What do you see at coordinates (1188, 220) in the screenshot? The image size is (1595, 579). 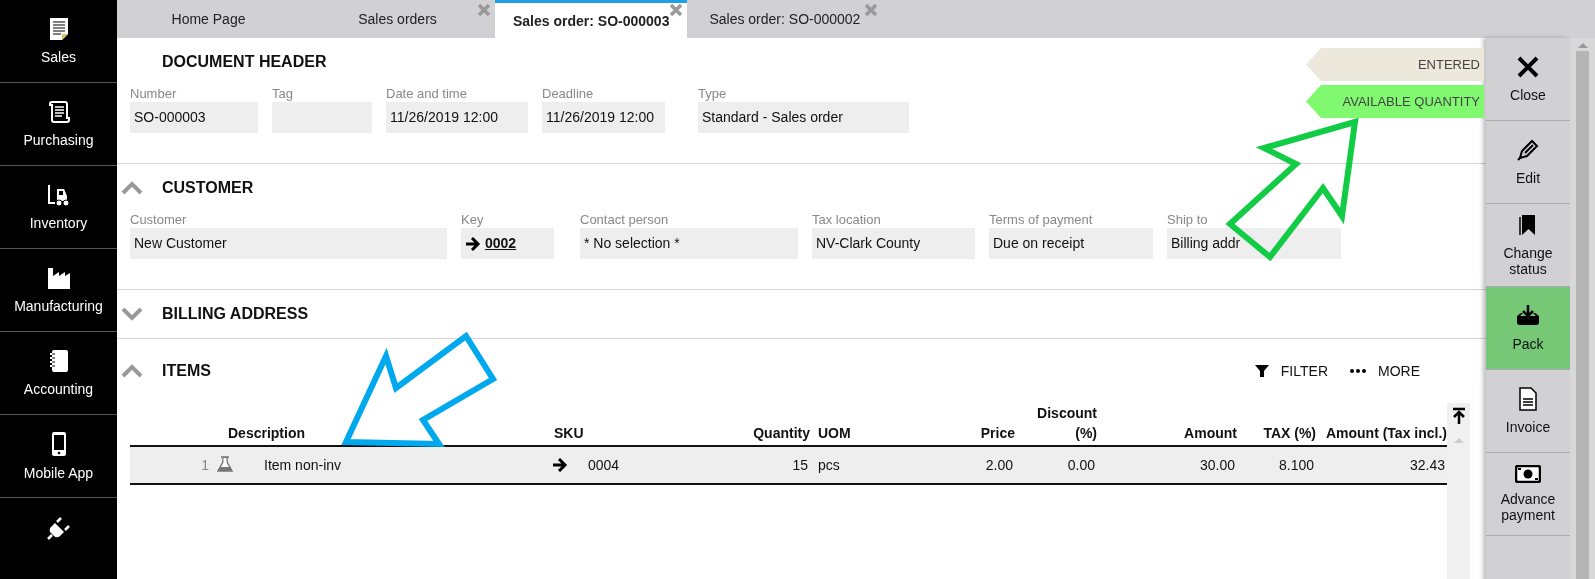 I see `field-label: Ship to` at bounding box center [1188, 220].